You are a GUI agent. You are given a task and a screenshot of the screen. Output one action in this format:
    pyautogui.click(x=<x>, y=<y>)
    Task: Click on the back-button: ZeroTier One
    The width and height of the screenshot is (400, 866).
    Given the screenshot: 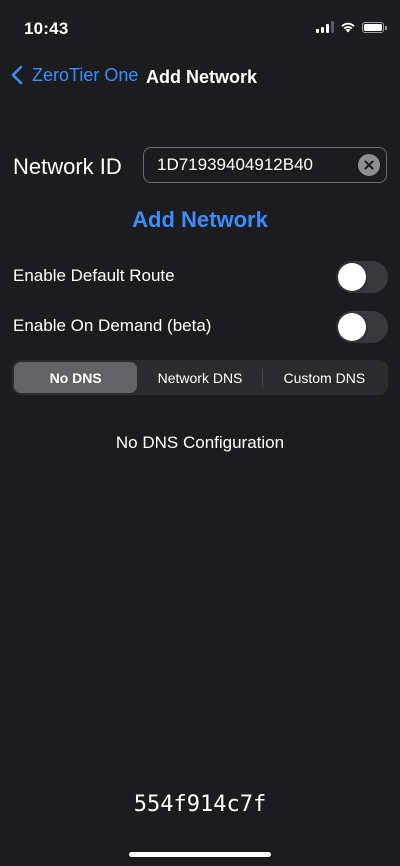 What is the action you would take?
    pyautogui.click(x=73, y=75)
    